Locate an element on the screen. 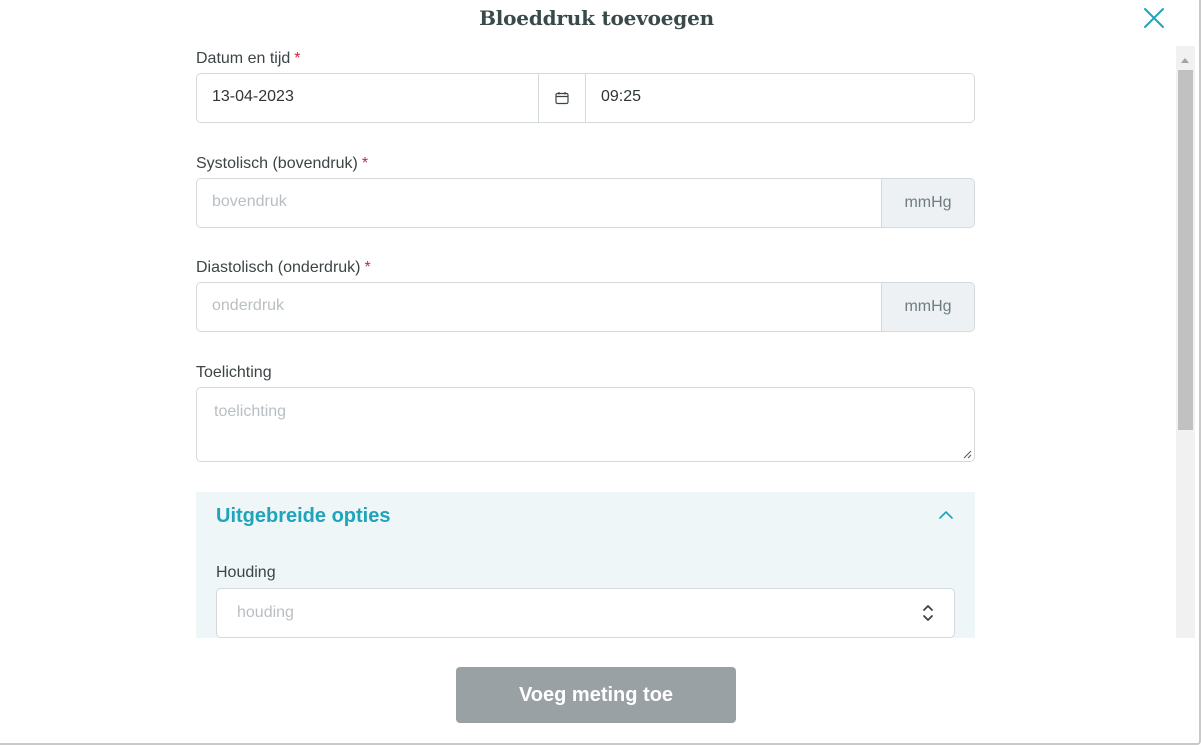 This screenshot has width=1201, height=745. modal-footer: Voeg meting toe is located at coordinates (597, 688).